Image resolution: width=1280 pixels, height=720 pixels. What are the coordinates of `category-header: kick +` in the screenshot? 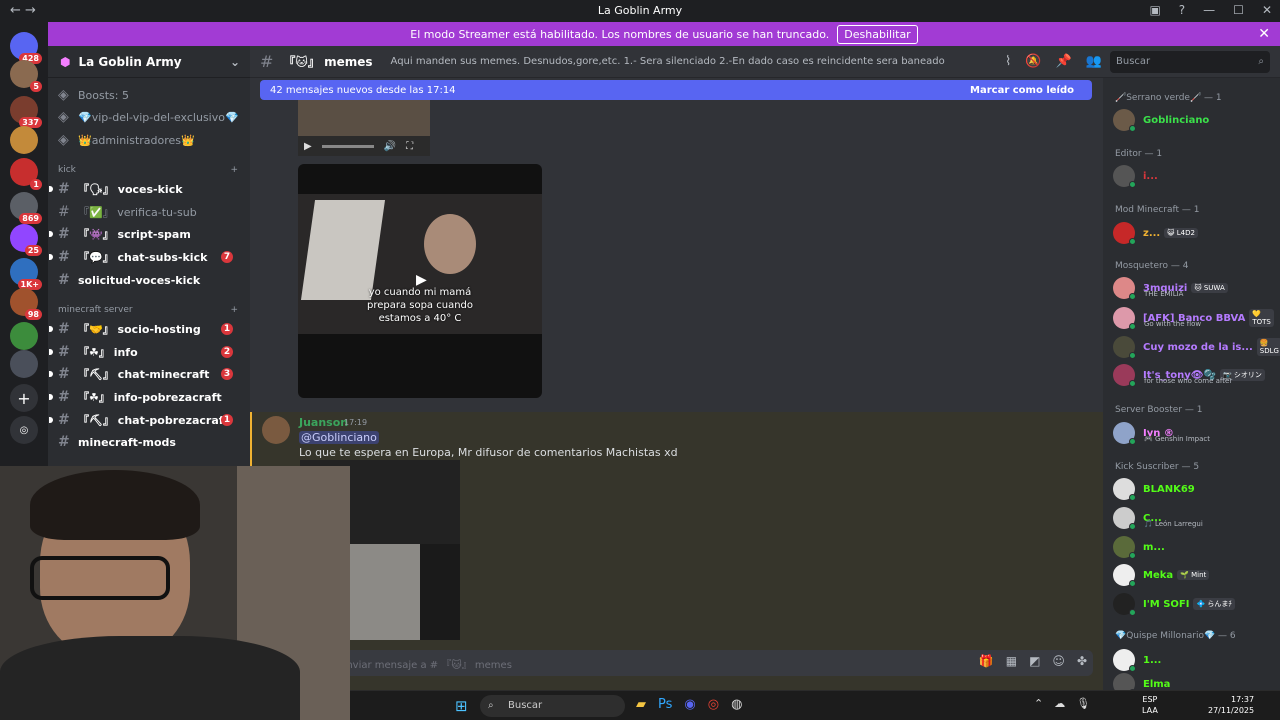 It's located at (148, 170).